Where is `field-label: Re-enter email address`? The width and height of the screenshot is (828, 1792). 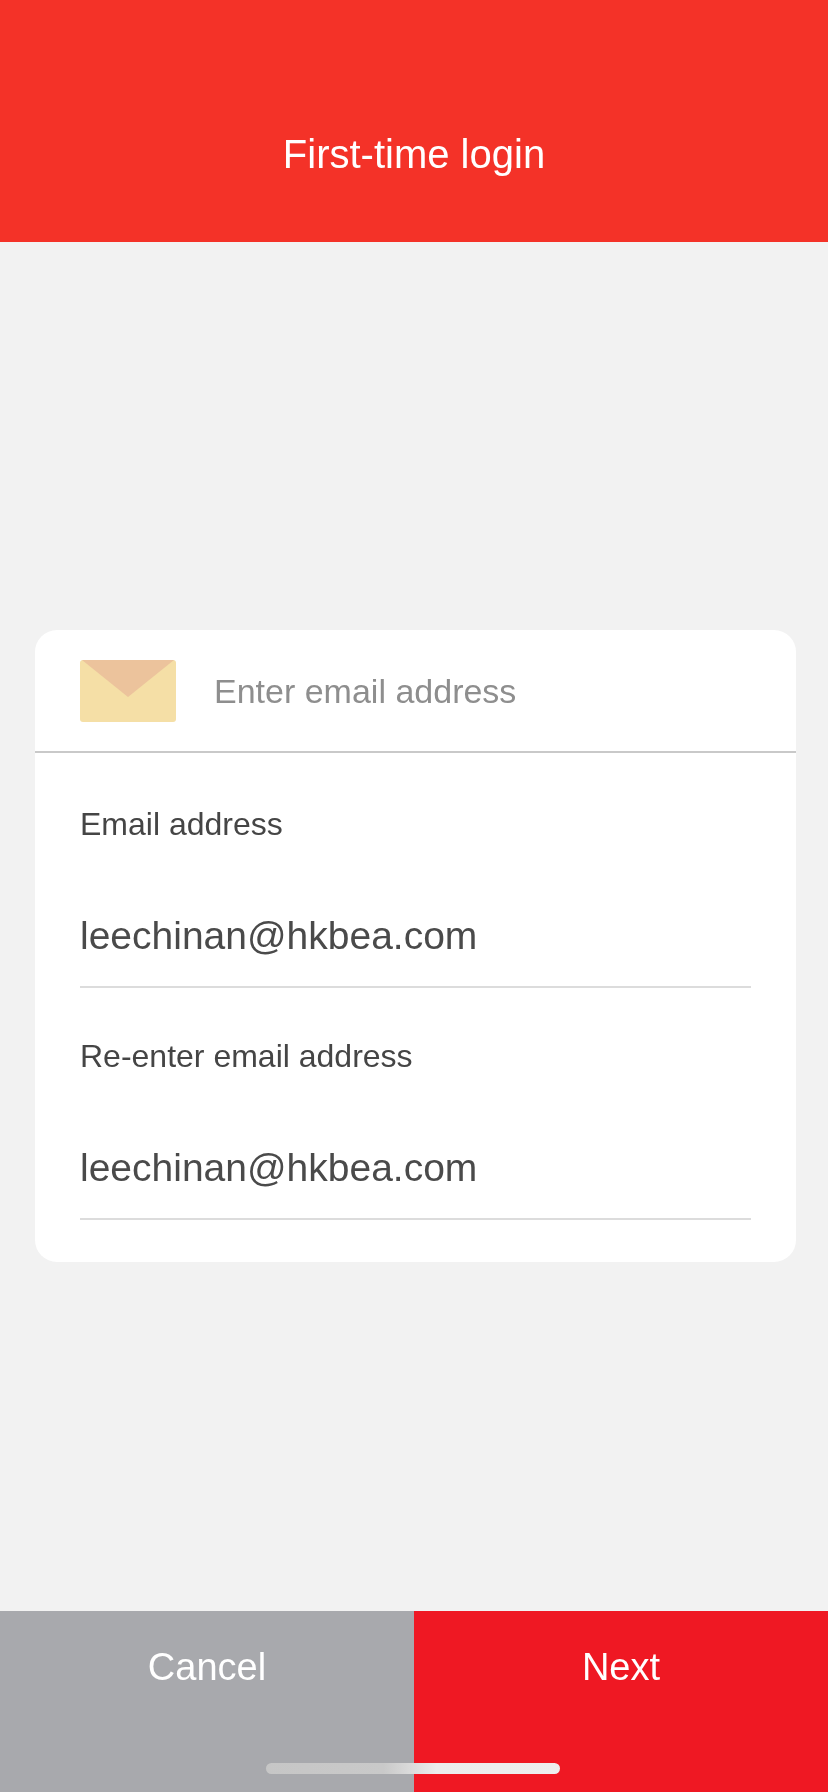 field-label: Re-enter email address is located at coordinates (247, 1056).